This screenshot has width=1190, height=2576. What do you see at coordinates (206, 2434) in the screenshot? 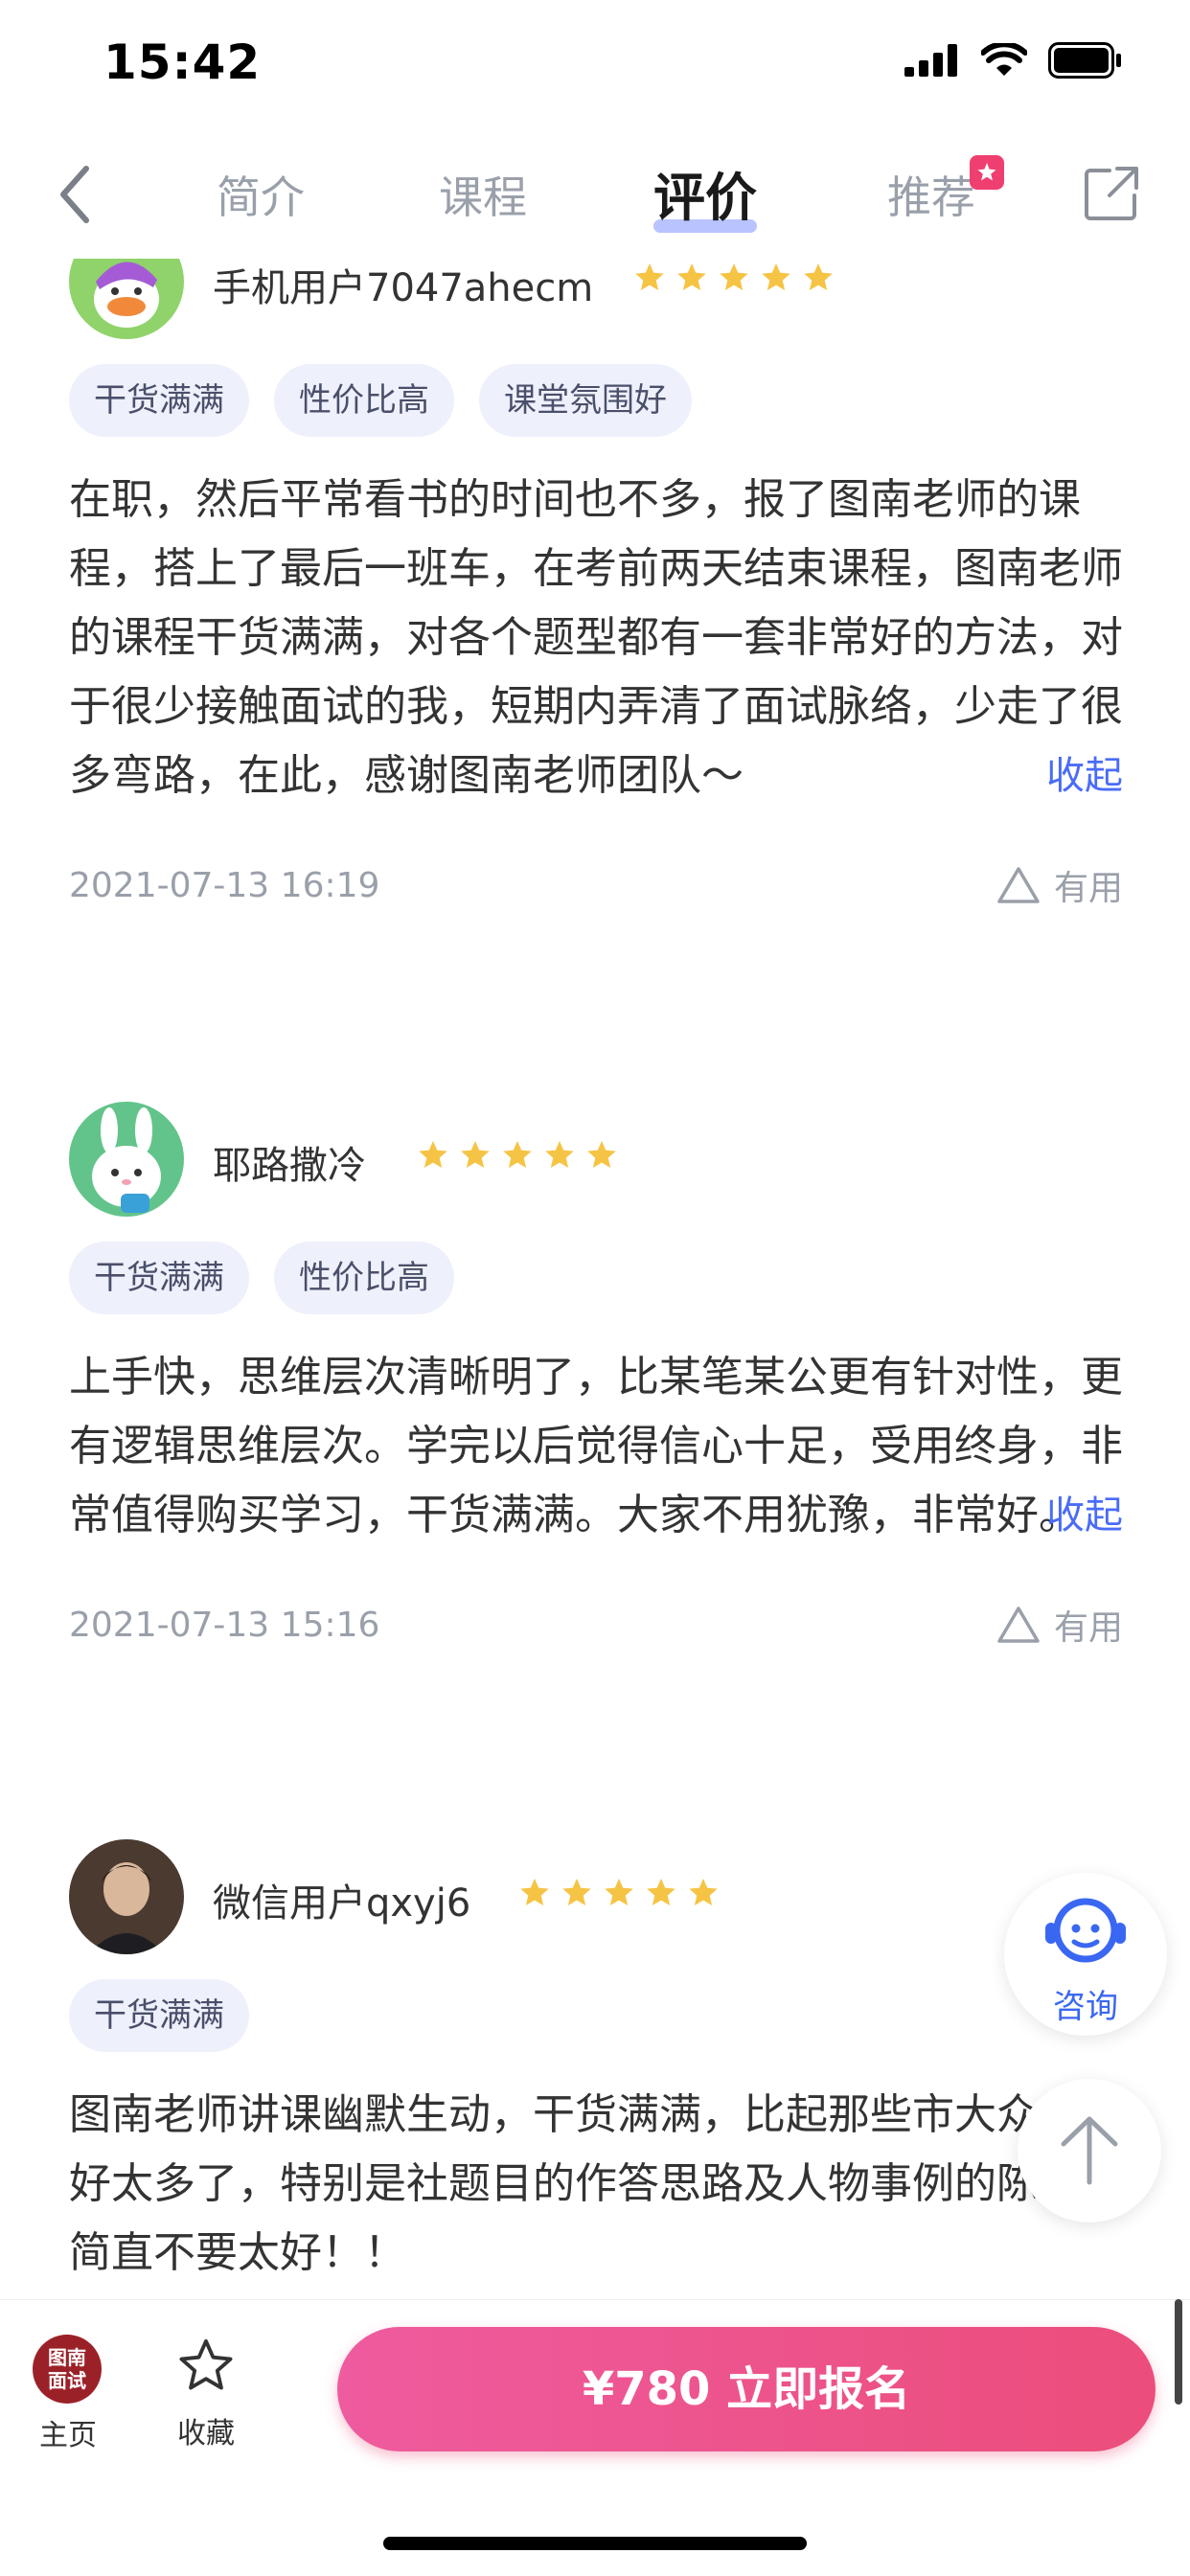
I see `favorite-label: 收藏` at bounding box center [206, 2434].